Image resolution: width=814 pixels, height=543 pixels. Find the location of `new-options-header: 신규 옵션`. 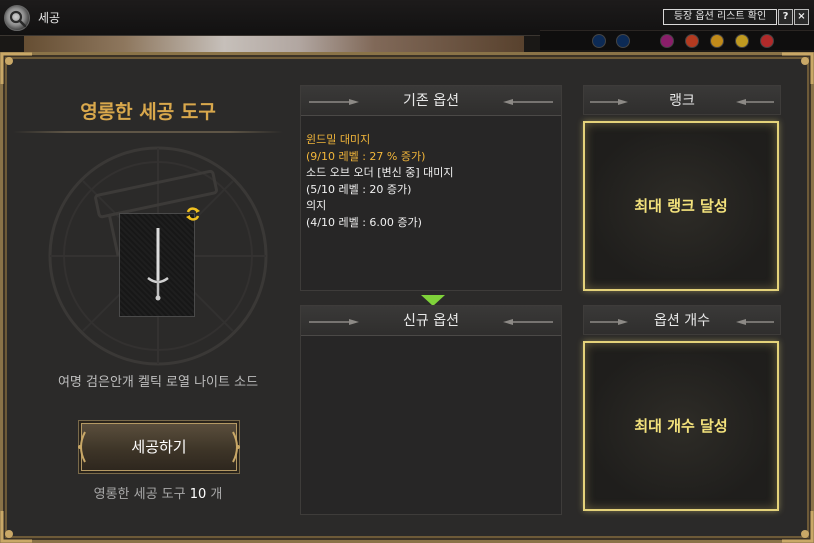

new-options-header: 신규 옵션 is located at coordinates (431, 321).